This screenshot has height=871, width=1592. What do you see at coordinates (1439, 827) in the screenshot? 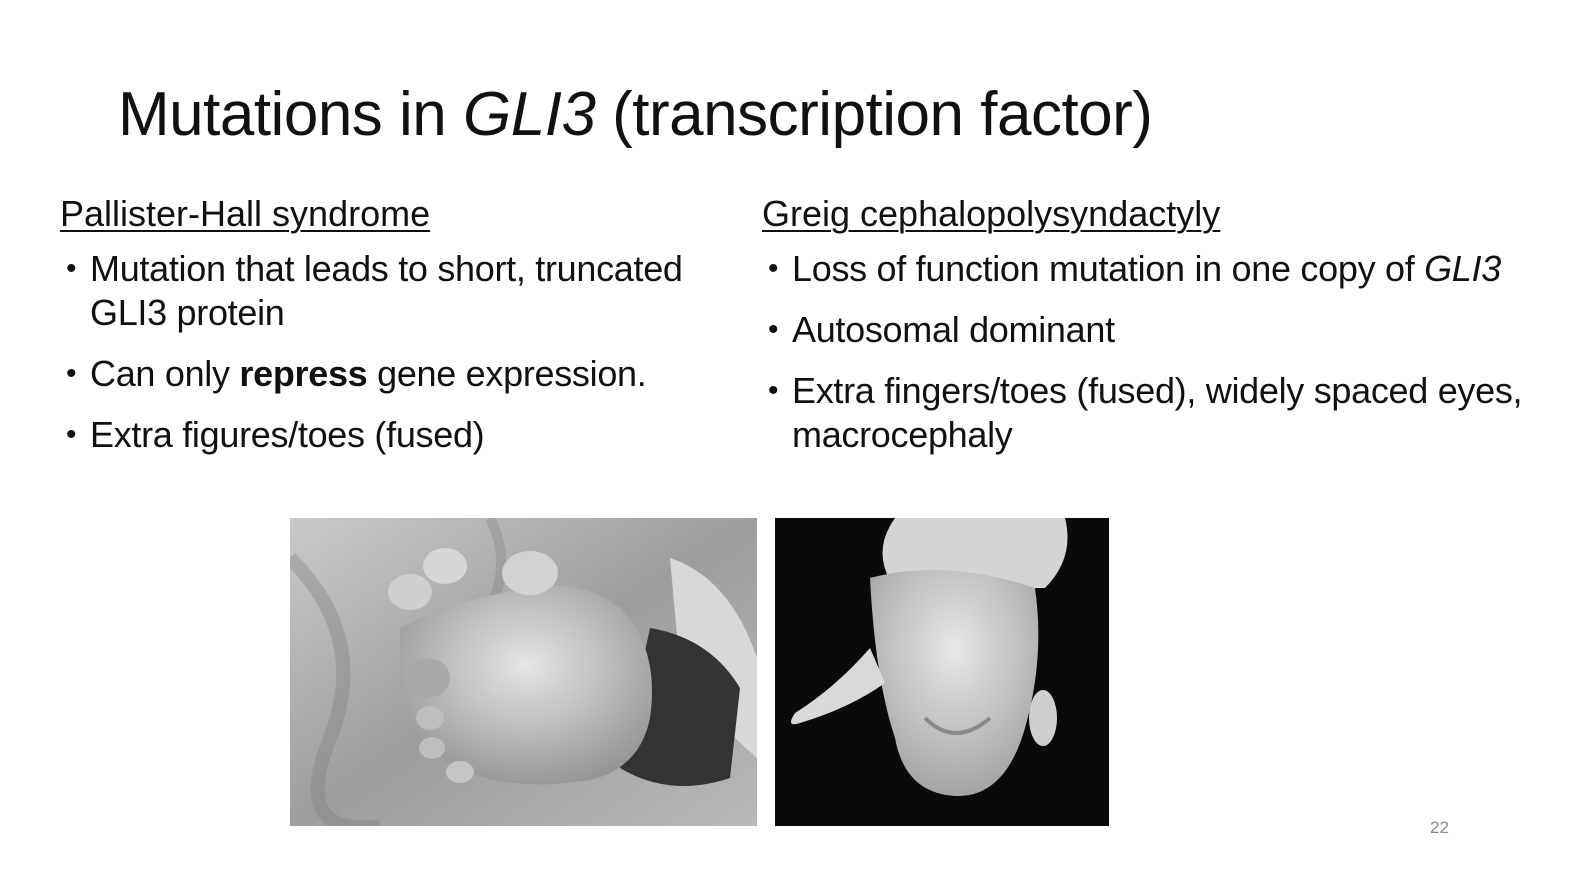
I see `page-number: 22` at bounding box center [1439, 827].